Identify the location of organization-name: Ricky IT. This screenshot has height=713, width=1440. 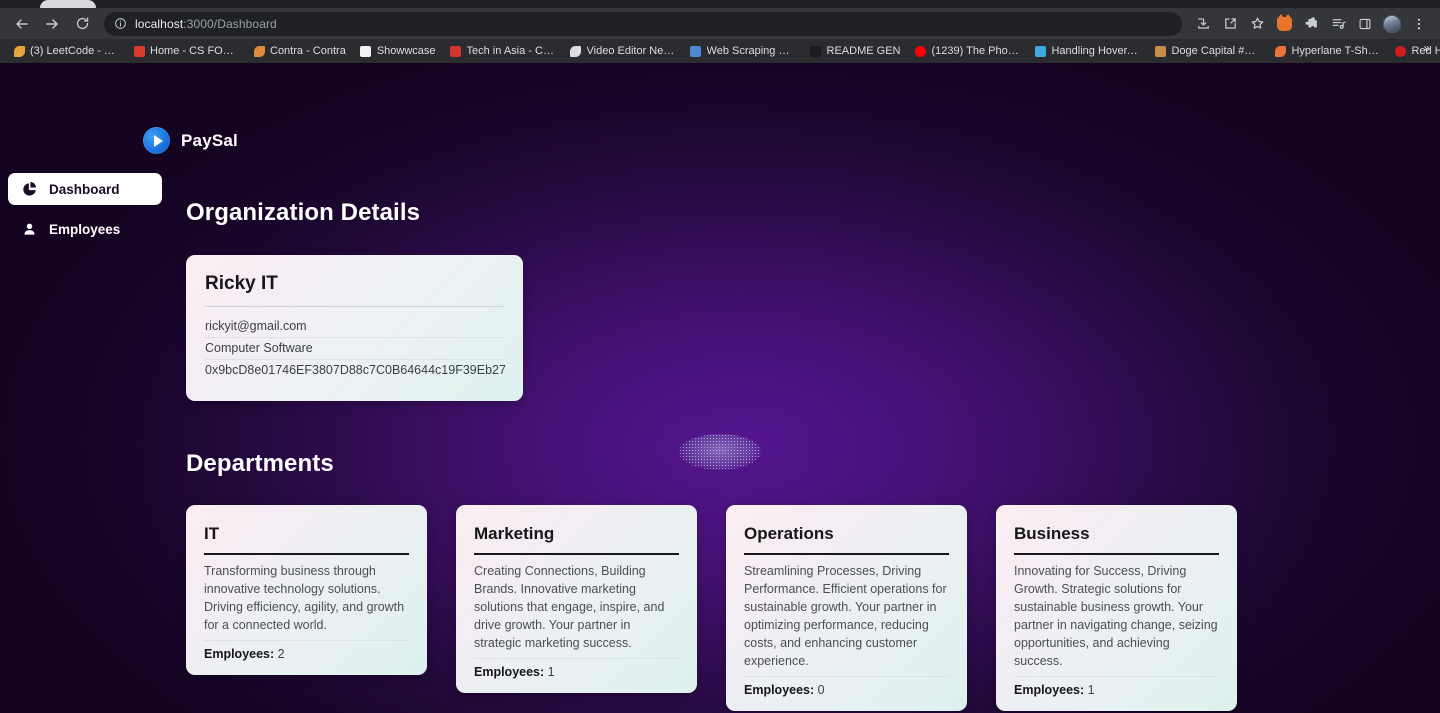
(354, 290).